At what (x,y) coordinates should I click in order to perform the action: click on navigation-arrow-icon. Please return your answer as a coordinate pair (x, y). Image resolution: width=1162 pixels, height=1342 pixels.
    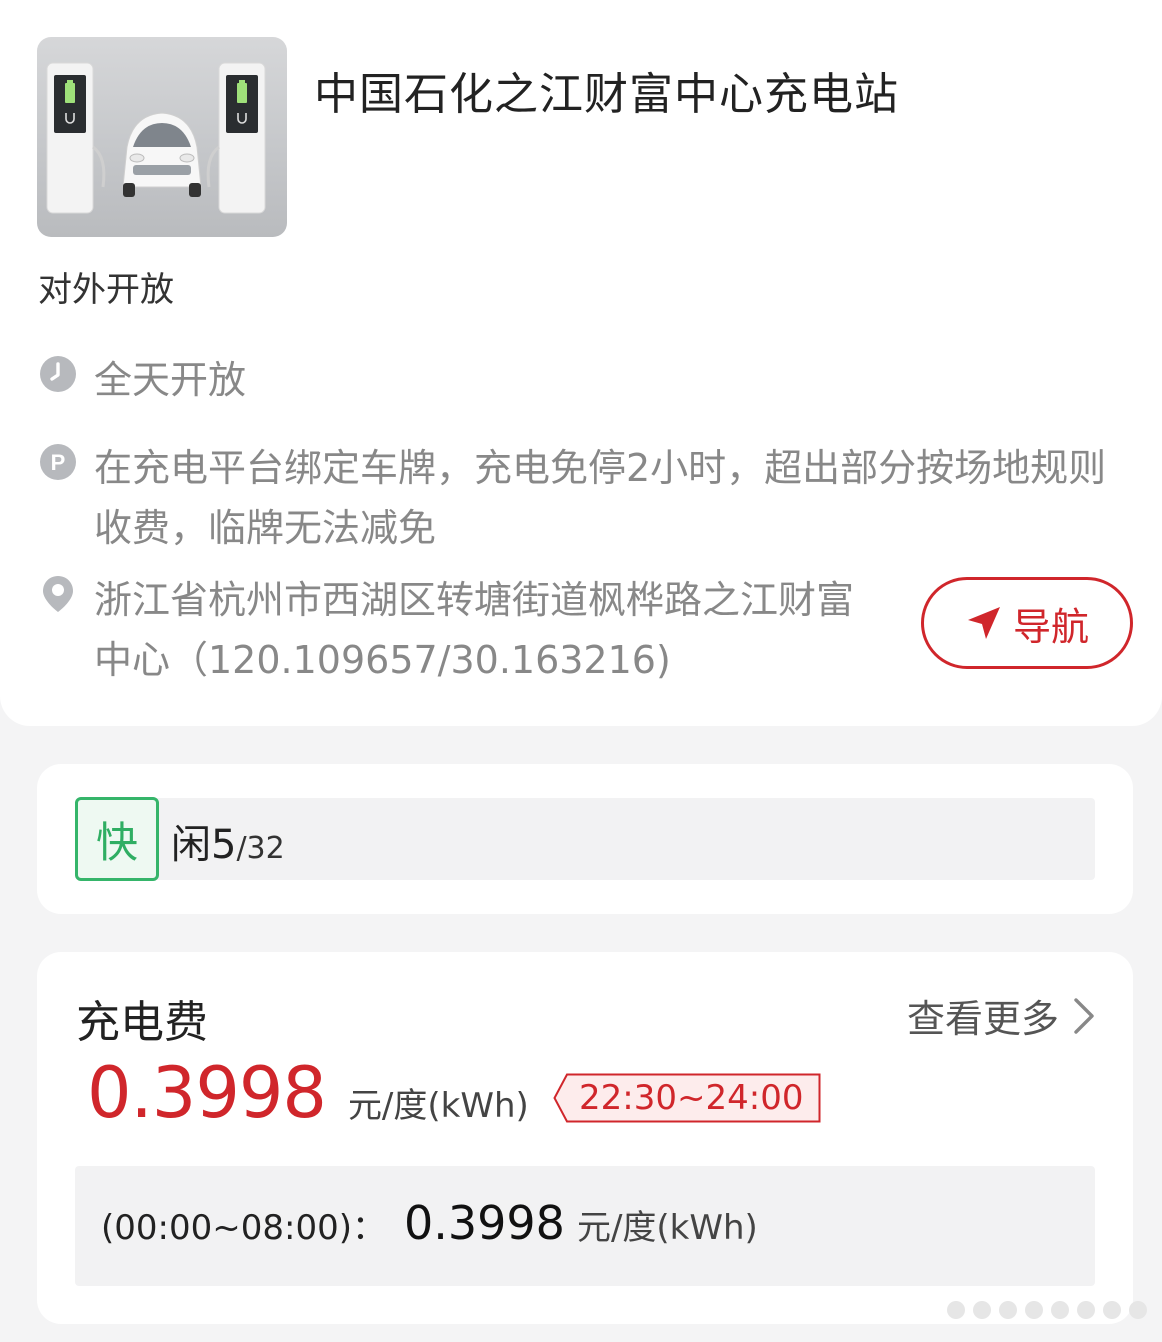
    Looking at the image, I should click on (983, 623).